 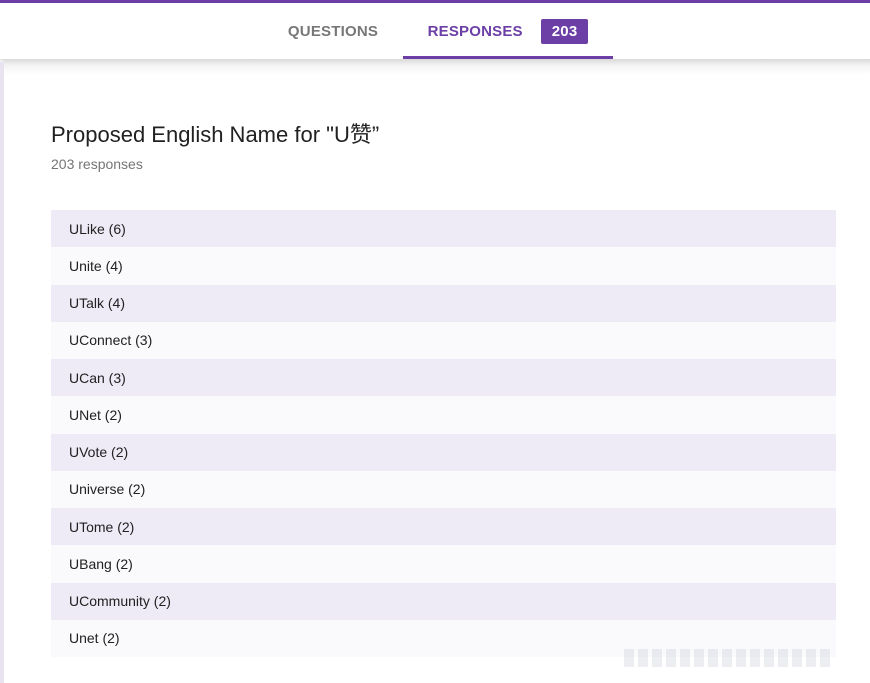 What do you see at coordinates (443, 266) in the screenshot?
I see `list-item: Unite (4)` at bounding box center [443, 266].